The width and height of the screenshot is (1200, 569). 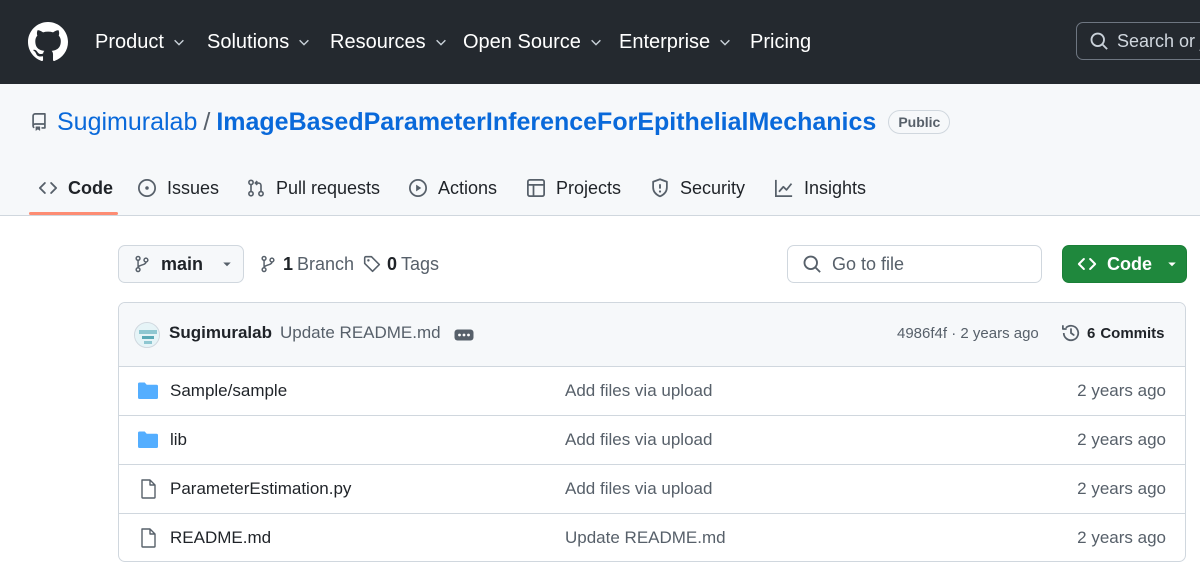 I want to click on graph-icon, so click(x=784, y=188).